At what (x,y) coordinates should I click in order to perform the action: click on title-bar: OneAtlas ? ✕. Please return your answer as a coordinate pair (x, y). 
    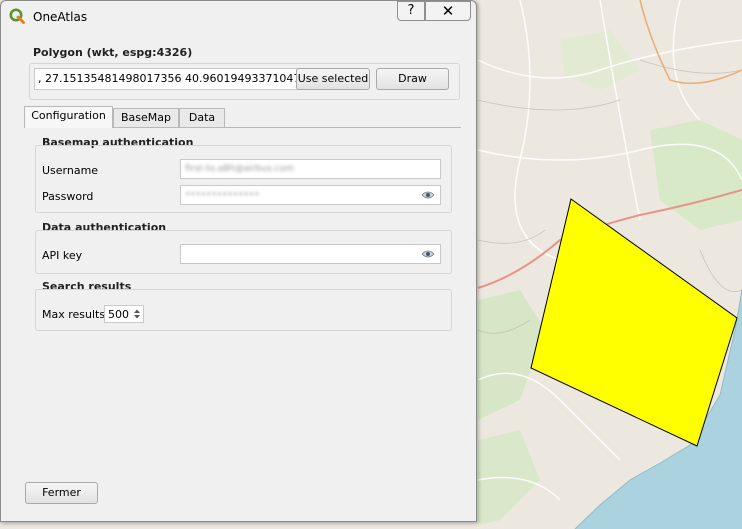
    Looking at the image, I should click on (238, 16).